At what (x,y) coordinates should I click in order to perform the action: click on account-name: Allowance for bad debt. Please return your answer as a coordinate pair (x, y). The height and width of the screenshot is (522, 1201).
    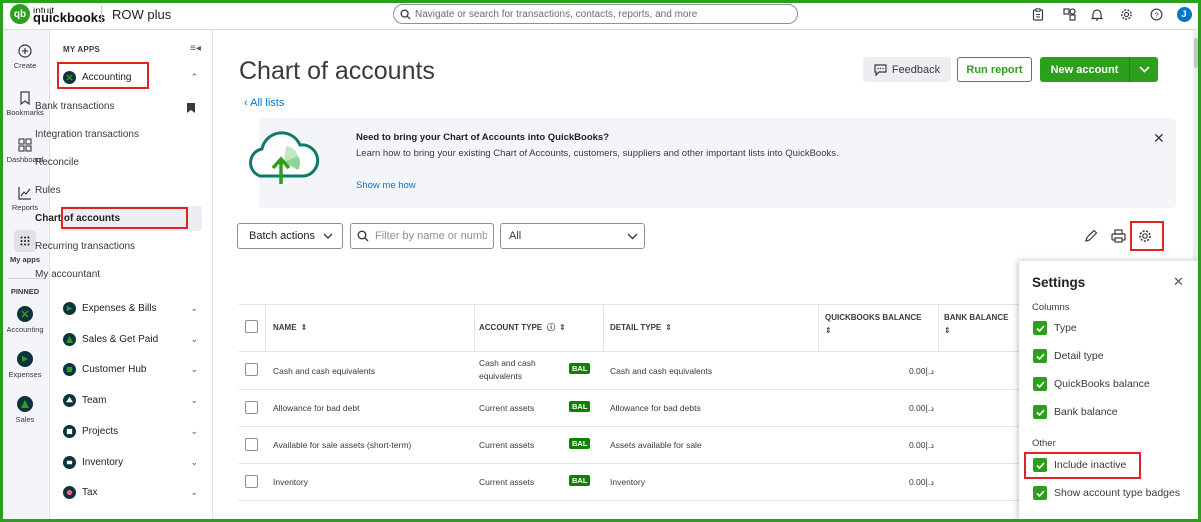
    Looking at the image, I should click on (316, 408).